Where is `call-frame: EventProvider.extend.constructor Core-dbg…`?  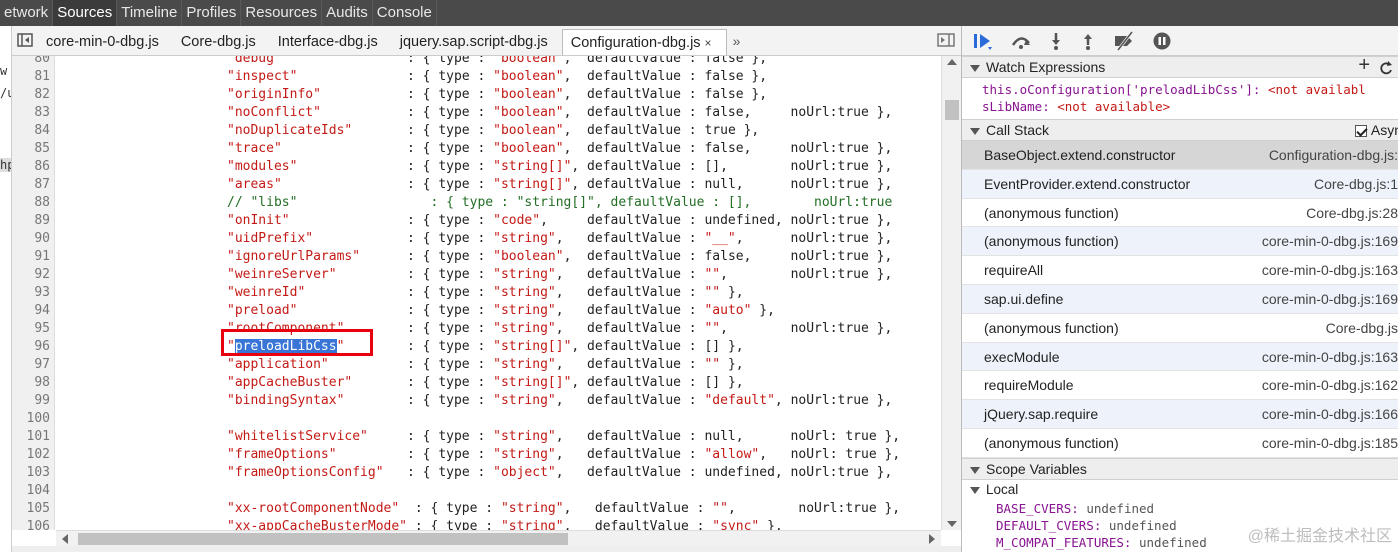 call-frame: EventProvider.extend.constructor Core-dbg… is located at coordinates (1180, 184).